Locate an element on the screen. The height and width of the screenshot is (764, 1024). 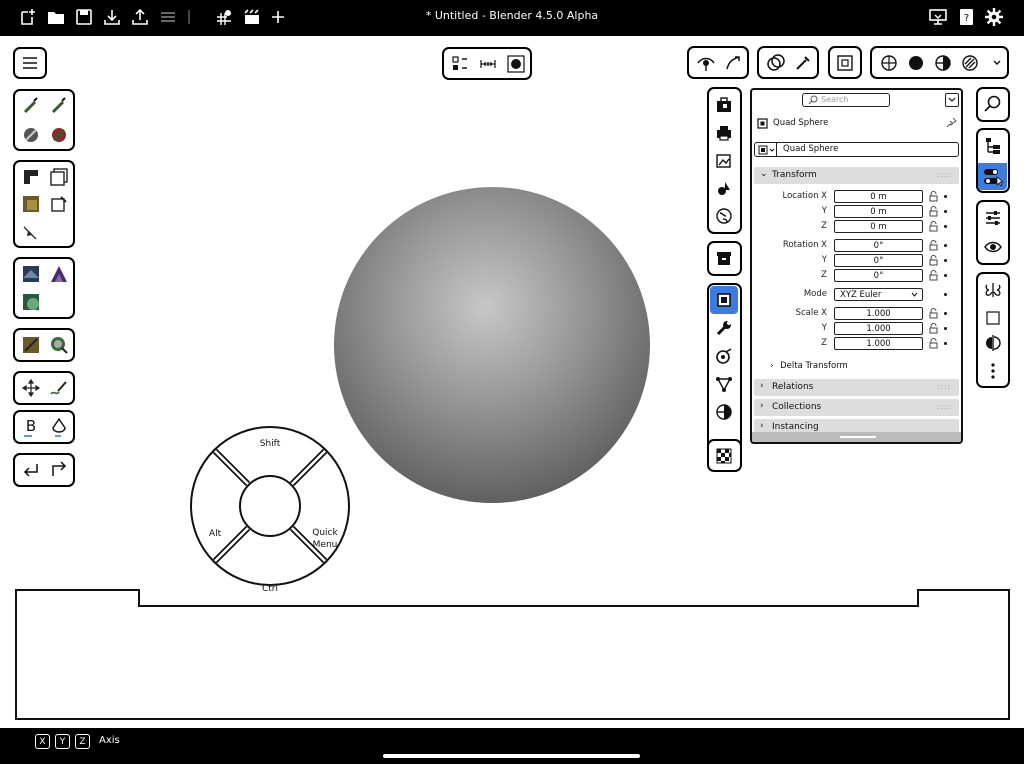
status-label: Axis is located at coordinates (109, 740).